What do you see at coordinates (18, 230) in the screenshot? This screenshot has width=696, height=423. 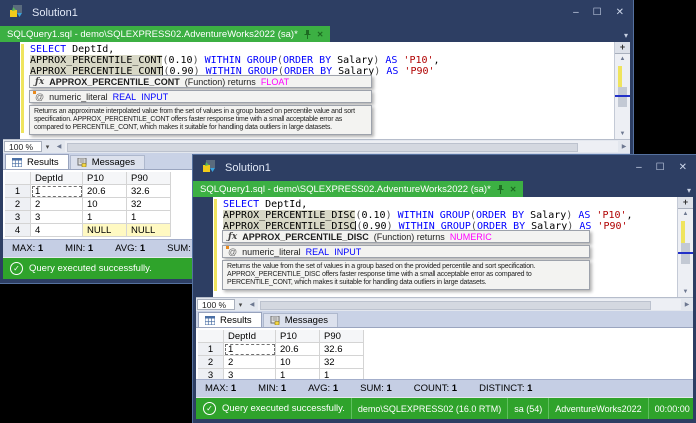 I see `row-header: 4` at bounding box center [18, 230].